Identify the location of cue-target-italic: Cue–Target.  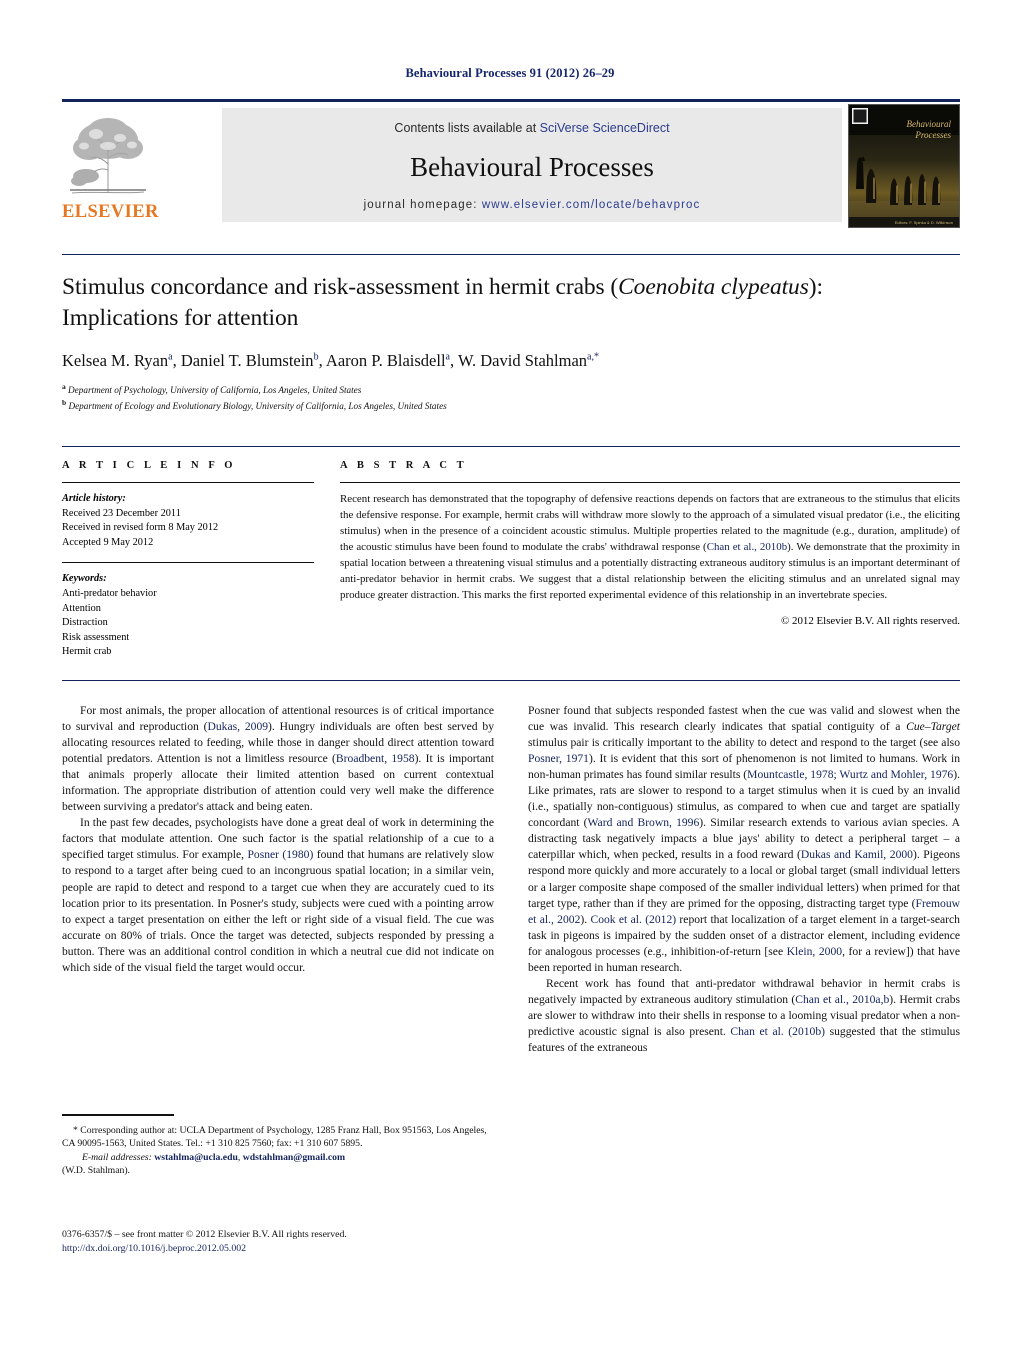
(933, 727).